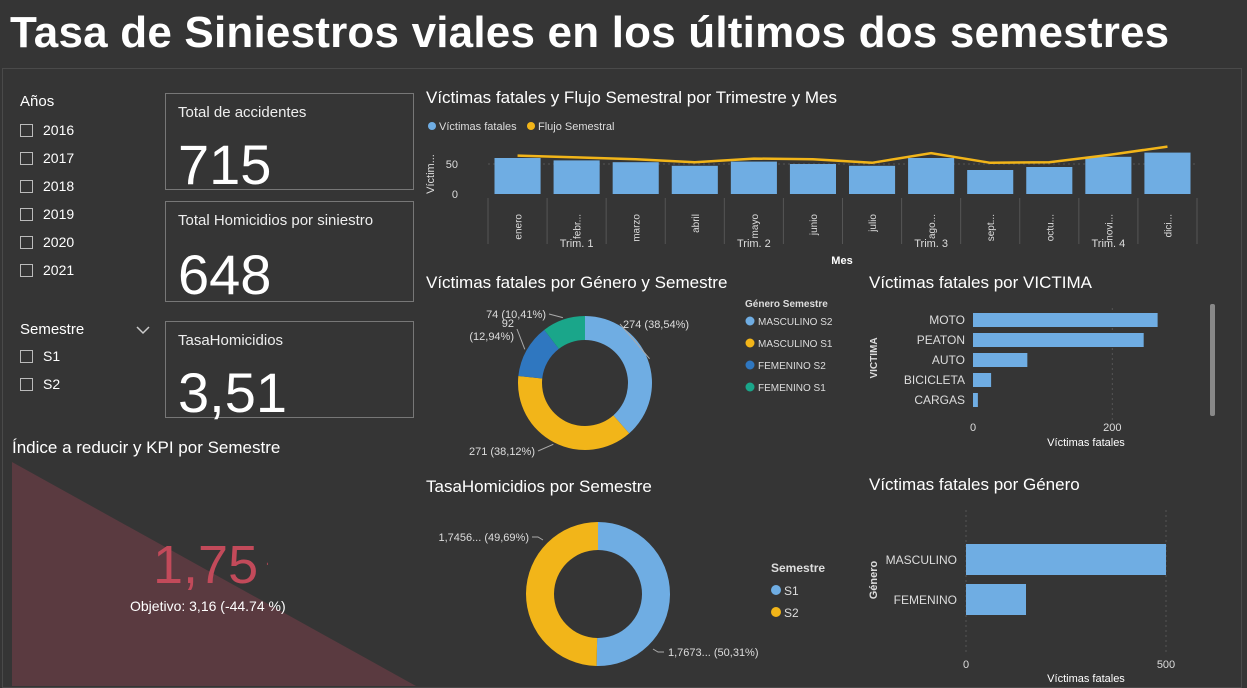  Describe the element at coordinates (90, 270) in the screenshot. I see `year-option-2021: 2021` at that location.